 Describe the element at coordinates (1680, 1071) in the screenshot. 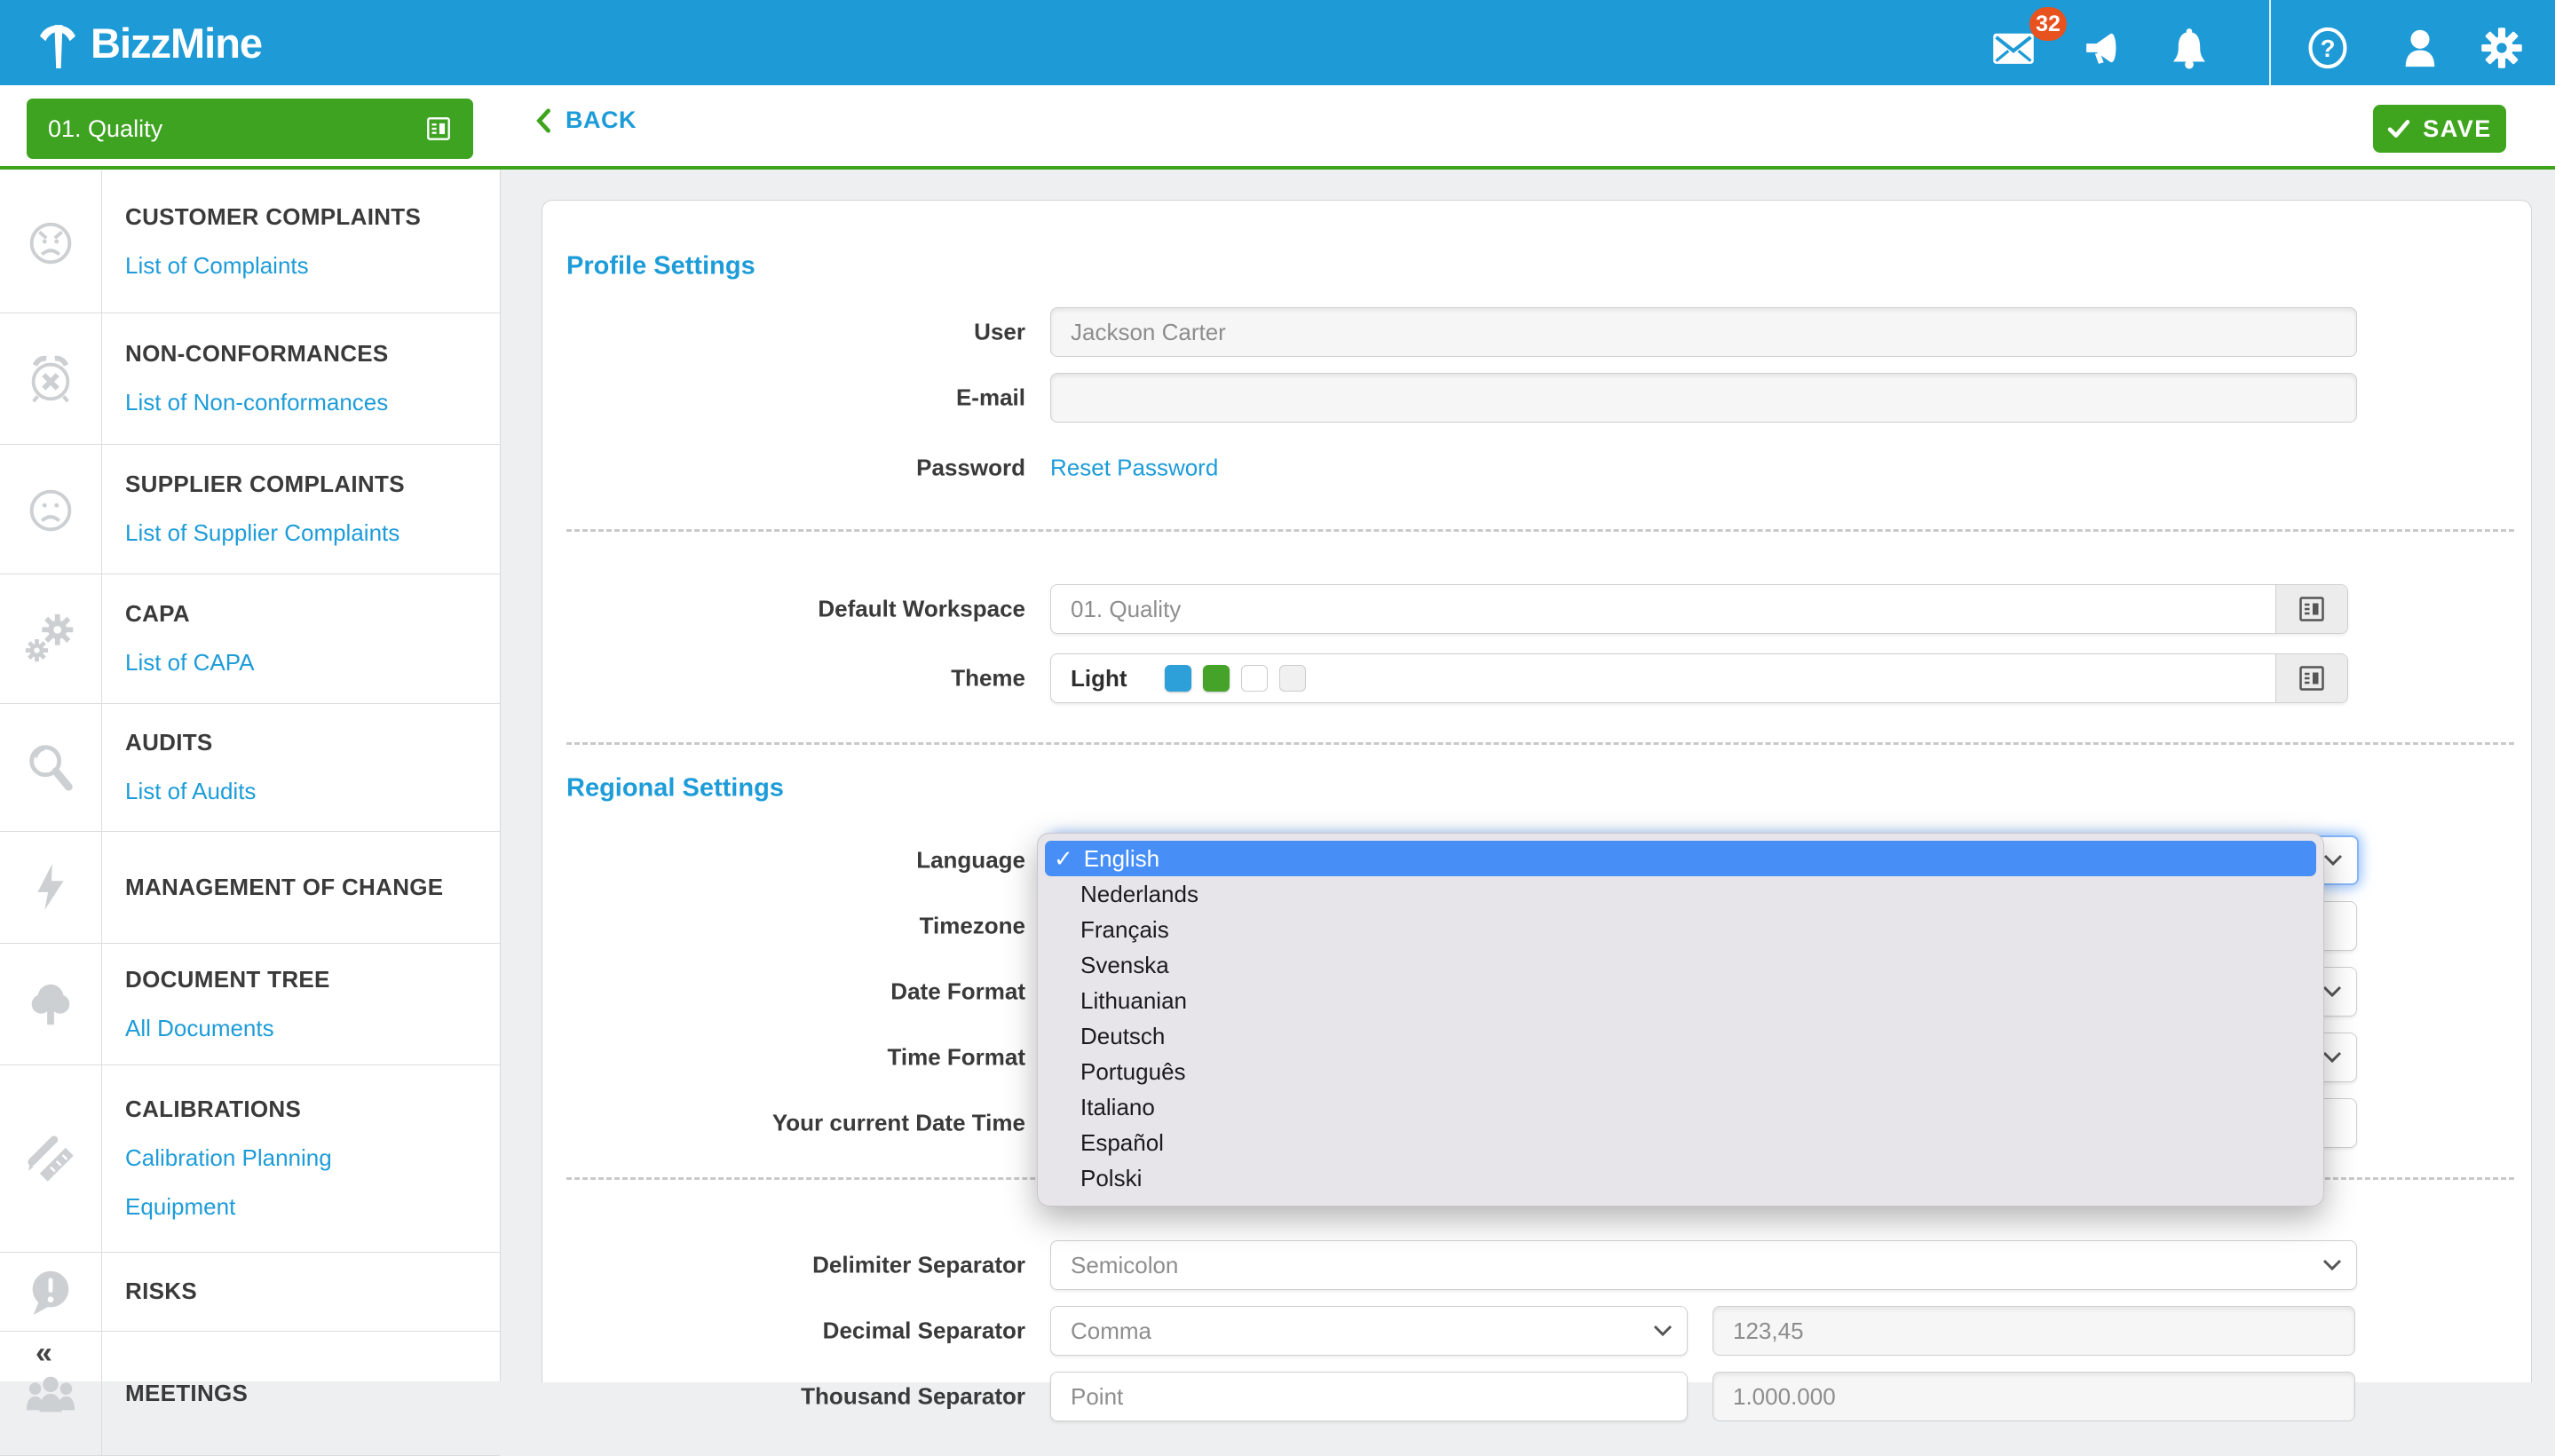

I see `language-option-portugu-s: Português` at that location.